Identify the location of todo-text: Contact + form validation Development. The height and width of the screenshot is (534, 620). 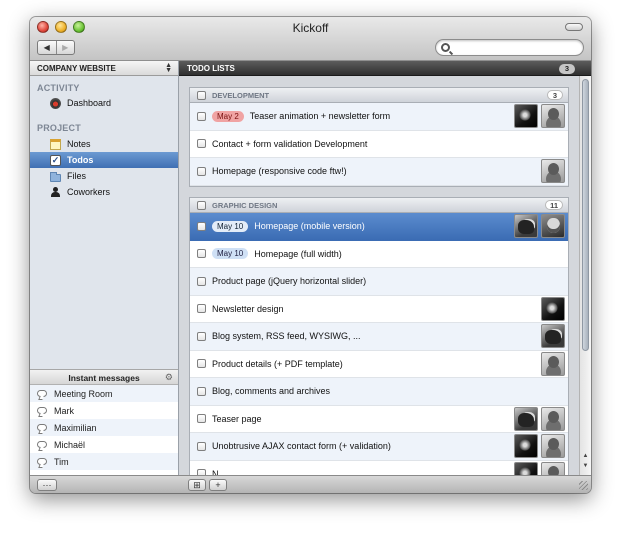
(290, 143).